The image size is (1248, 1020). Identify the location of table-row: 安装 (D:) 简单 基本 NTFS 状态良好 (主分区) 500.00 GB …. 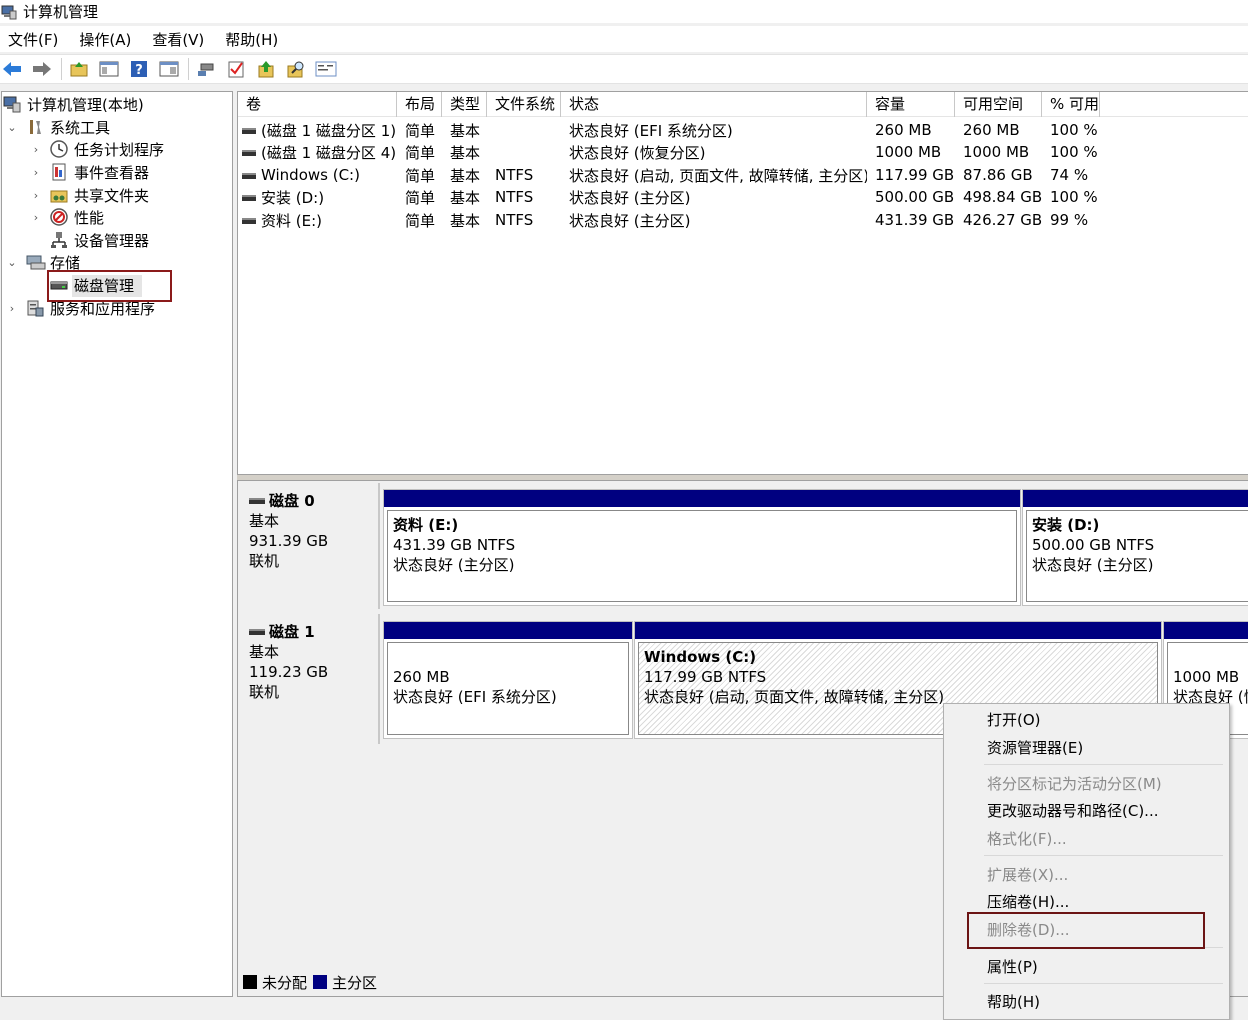
(669, 197).